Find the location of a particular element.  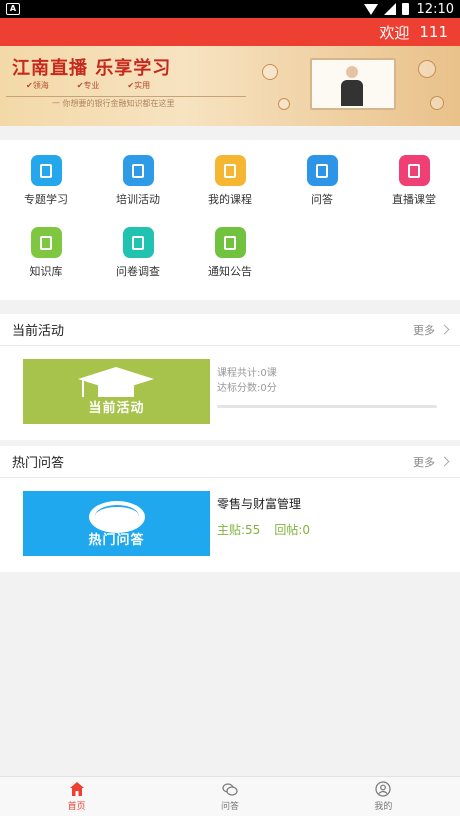

grid-item-my-courses: 我的课程 is located at coordinates (230, 188).